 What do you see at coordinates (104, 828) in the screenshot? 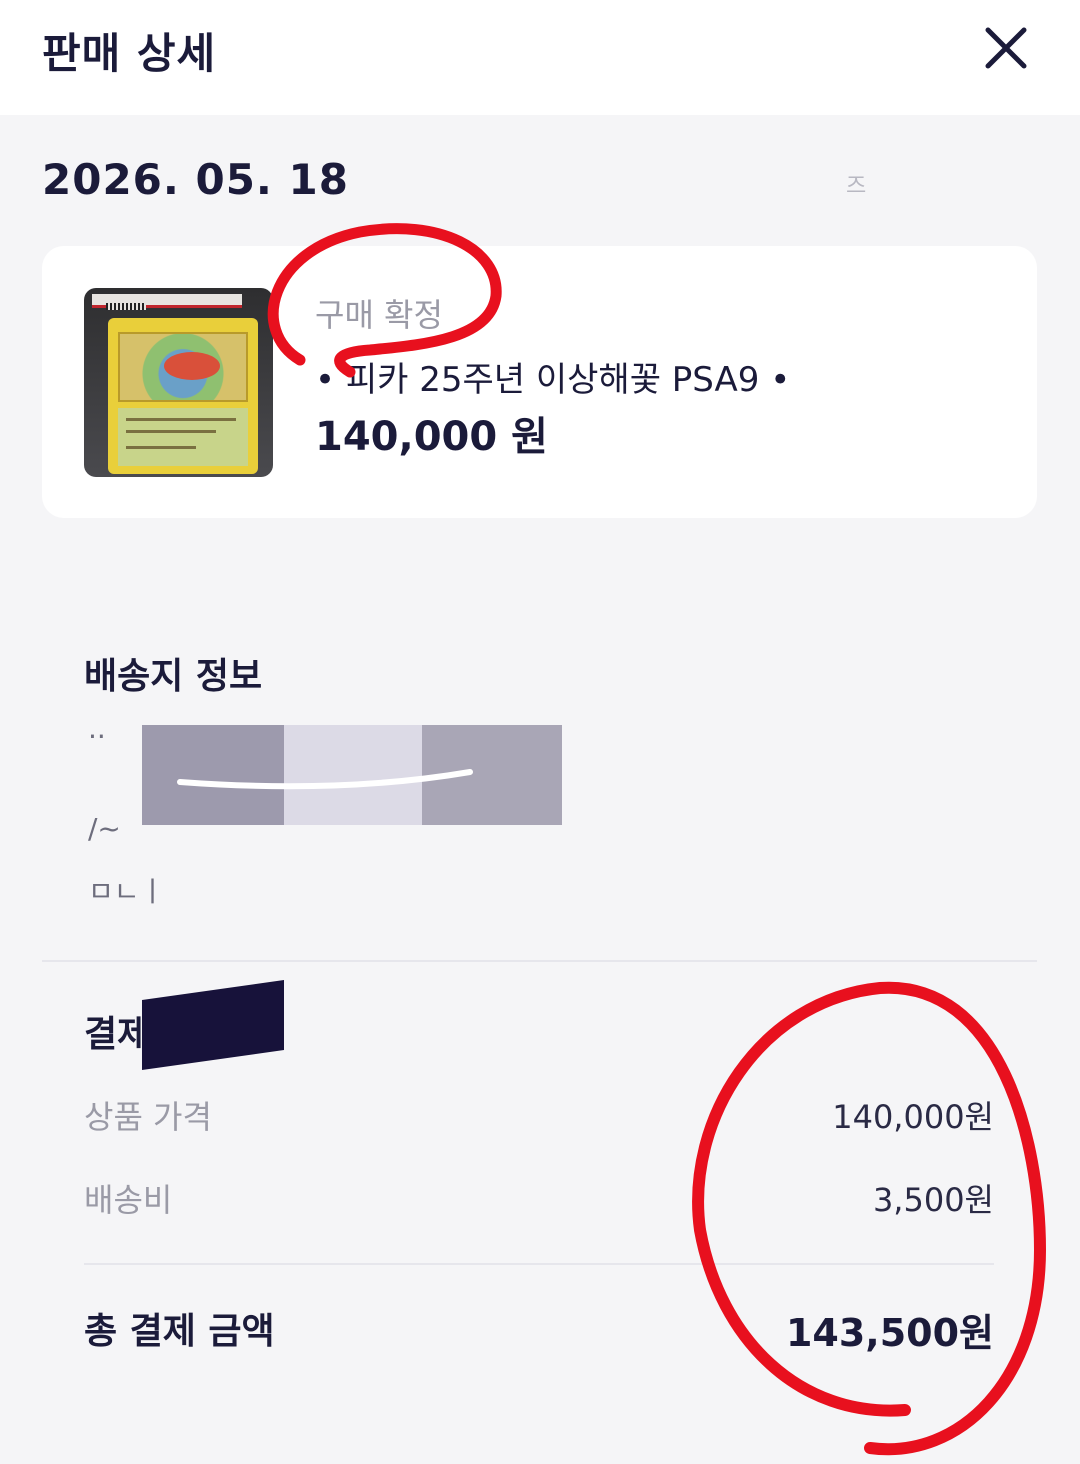
I see `shipping-faint-text: /~` at bounding box center [104, 828].